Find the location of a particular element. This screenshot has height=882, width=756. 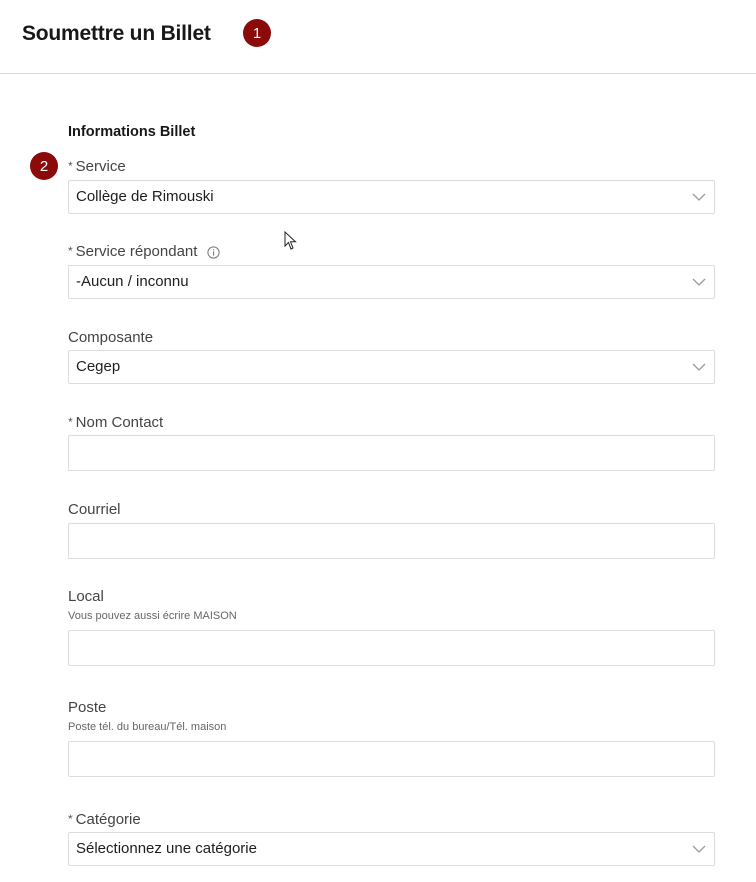

composante-select: Cegep is located at coordinates (391, 367).